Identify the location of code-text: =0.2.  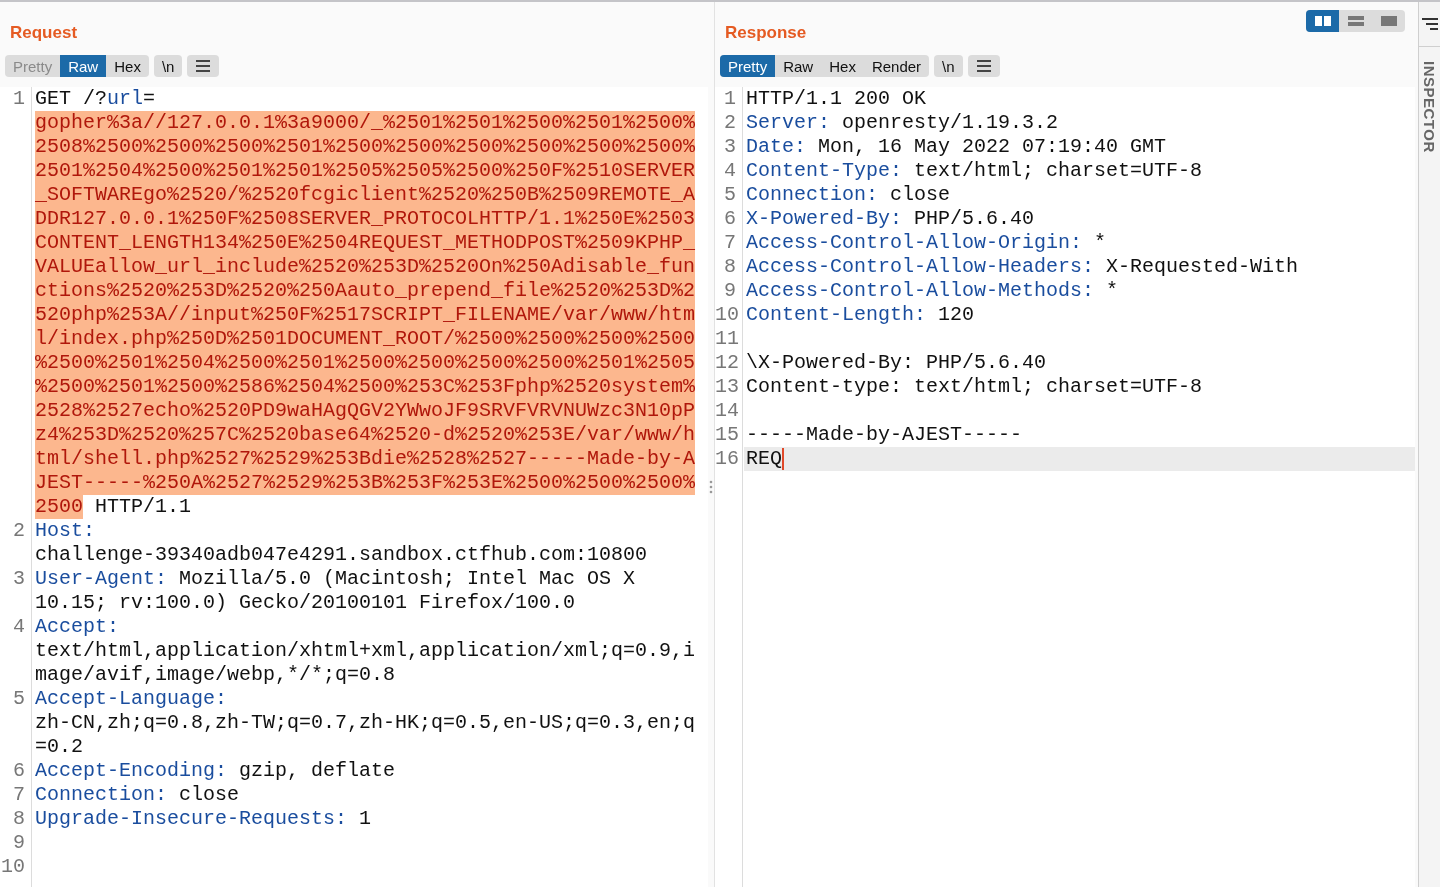
(59, 747).